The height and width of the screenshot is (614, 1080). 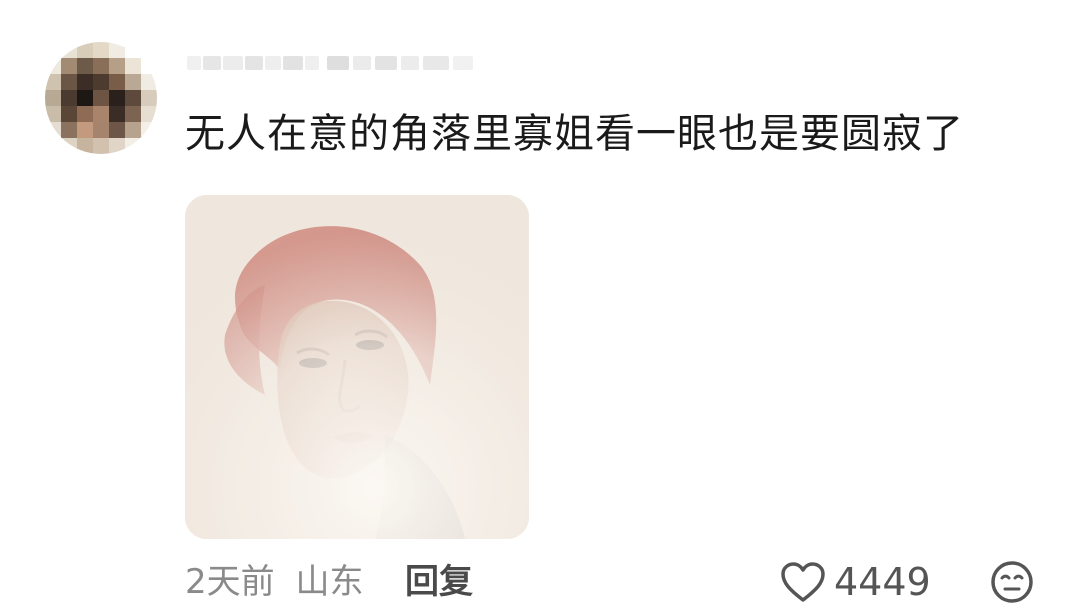 I want to click on avatar, so click(x=101, y=98).